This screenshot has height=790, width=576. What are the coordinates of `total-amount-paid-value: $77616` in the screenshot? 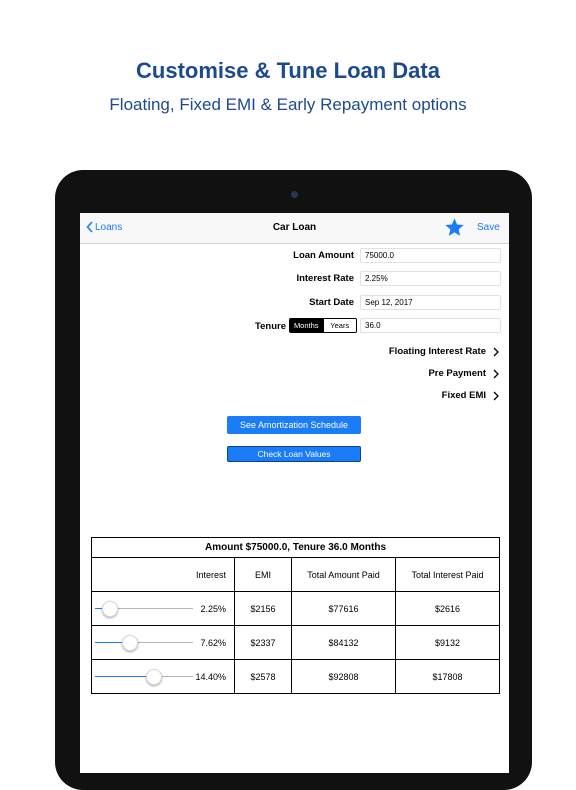 It's located at (343, 608).